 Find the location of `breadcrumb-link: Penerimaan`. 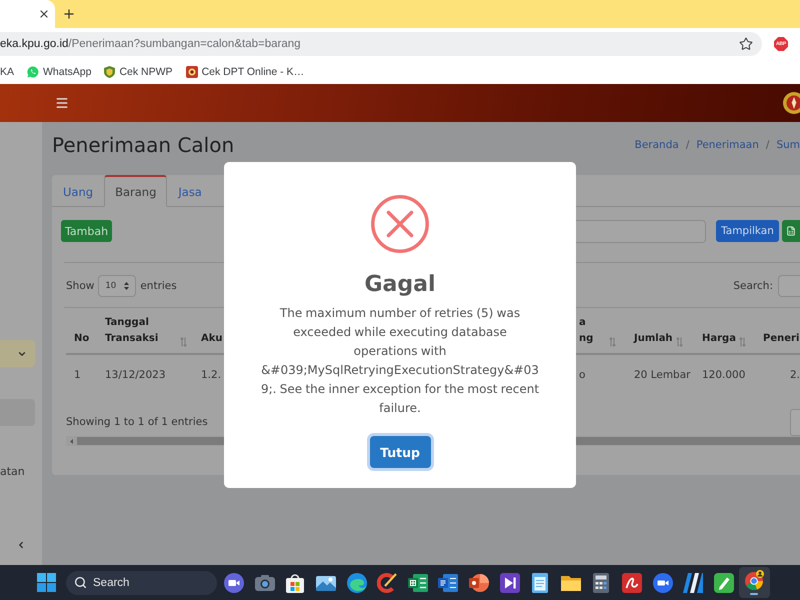

breadcrumb-link: Penerimaan is located at coordinates (727, 145).